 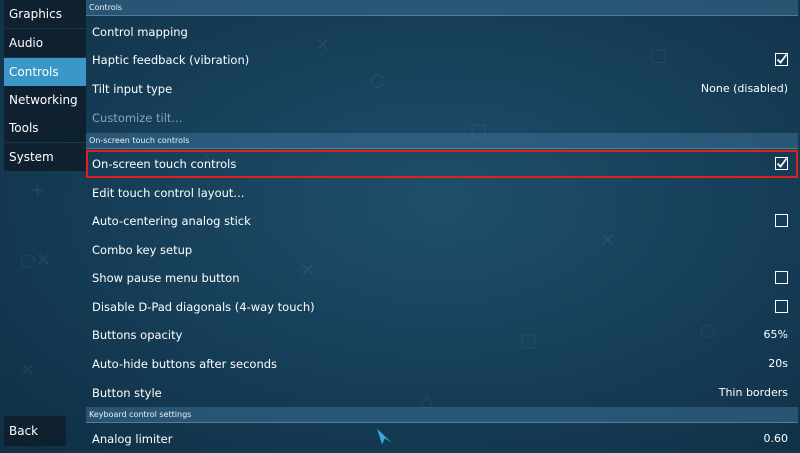 I want to click on sidebar-item-label: Tools, so click(x=24, y=128).